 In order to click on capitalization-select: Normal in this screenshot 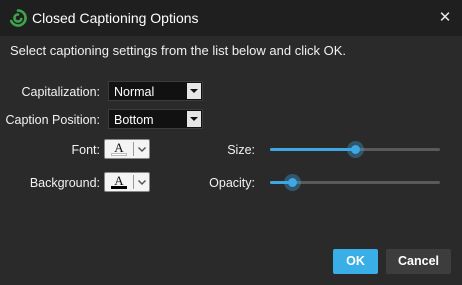, I will do `click(155, 91)`.